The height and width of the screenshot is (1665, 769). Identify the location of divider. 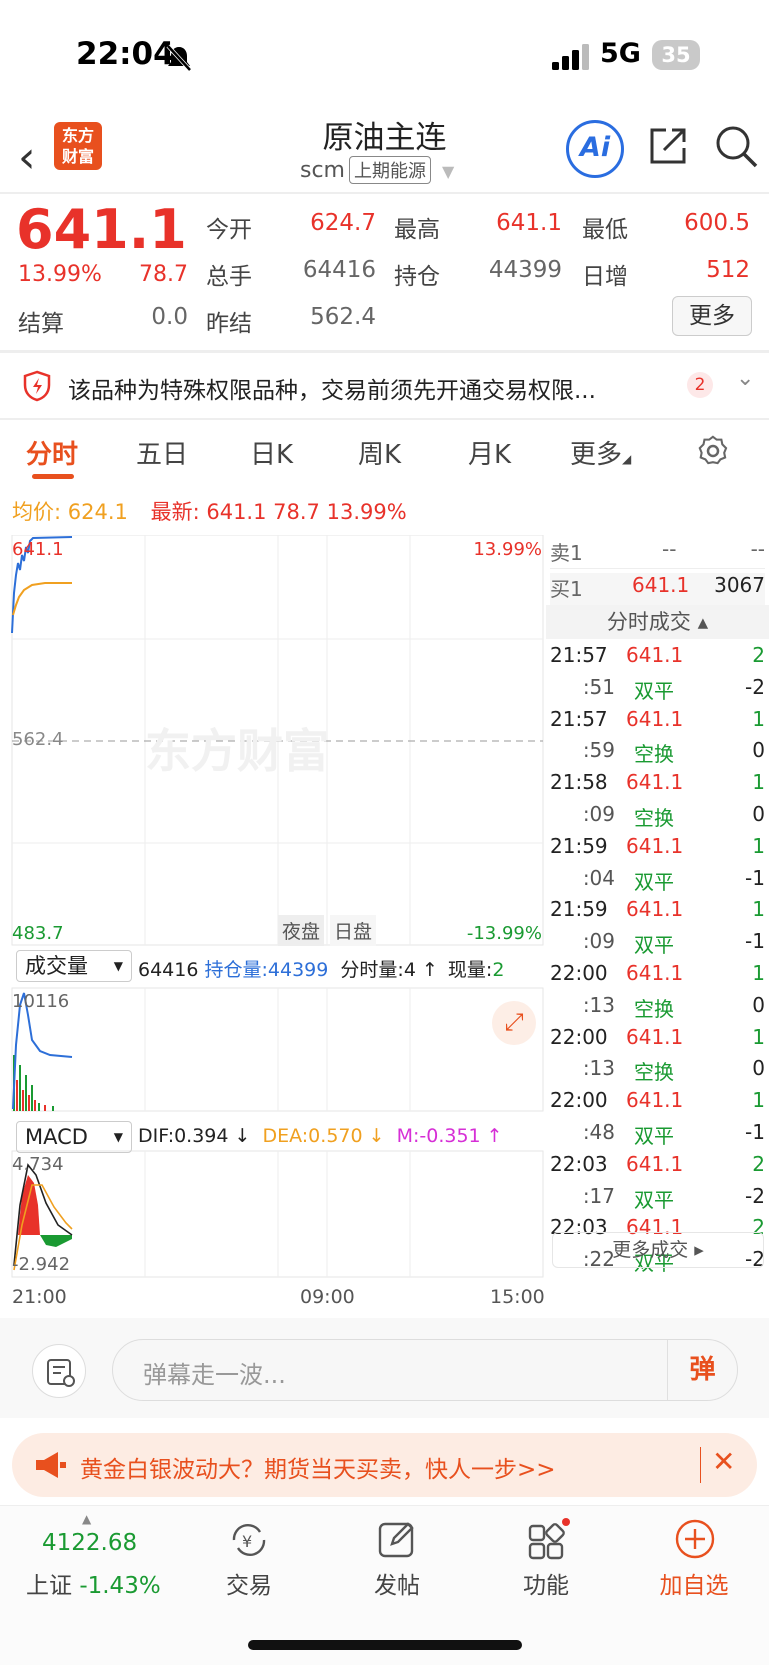
(700, 1465).